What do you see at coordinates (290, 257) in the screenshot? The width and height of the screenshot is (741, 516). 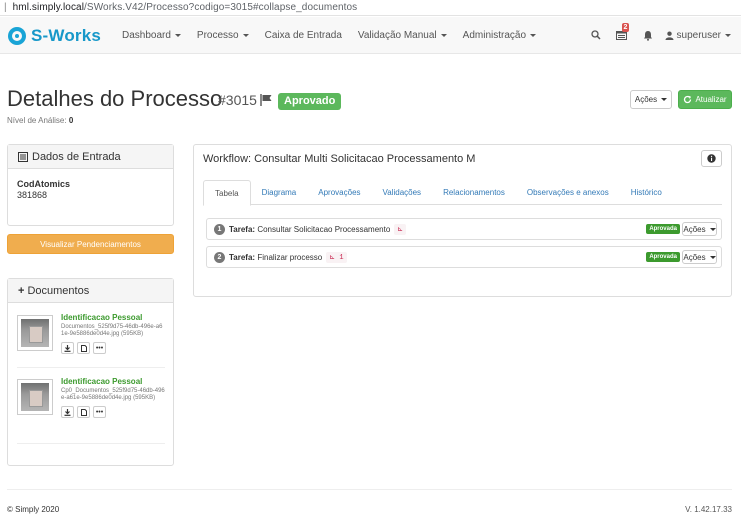 I see `task-name: Finalizar processo` at bounding box center [290, 257].